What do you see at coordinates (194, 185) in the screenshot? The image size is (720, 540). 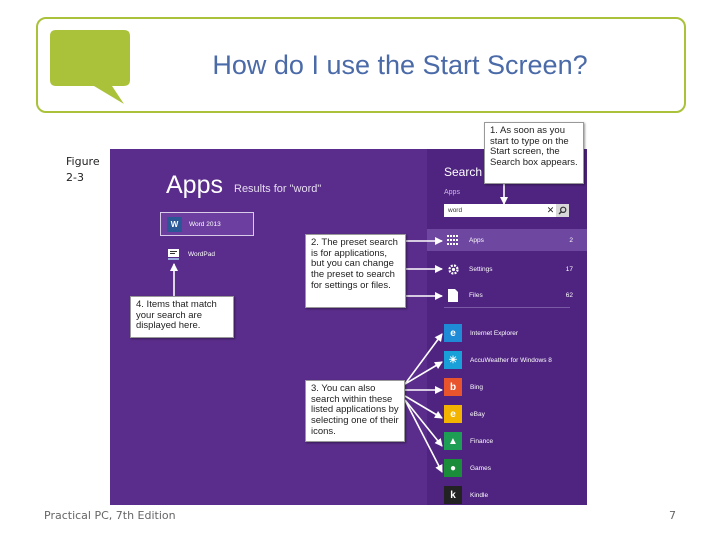 I see `apps-heading: Apps` at bounding box center [194, 185].